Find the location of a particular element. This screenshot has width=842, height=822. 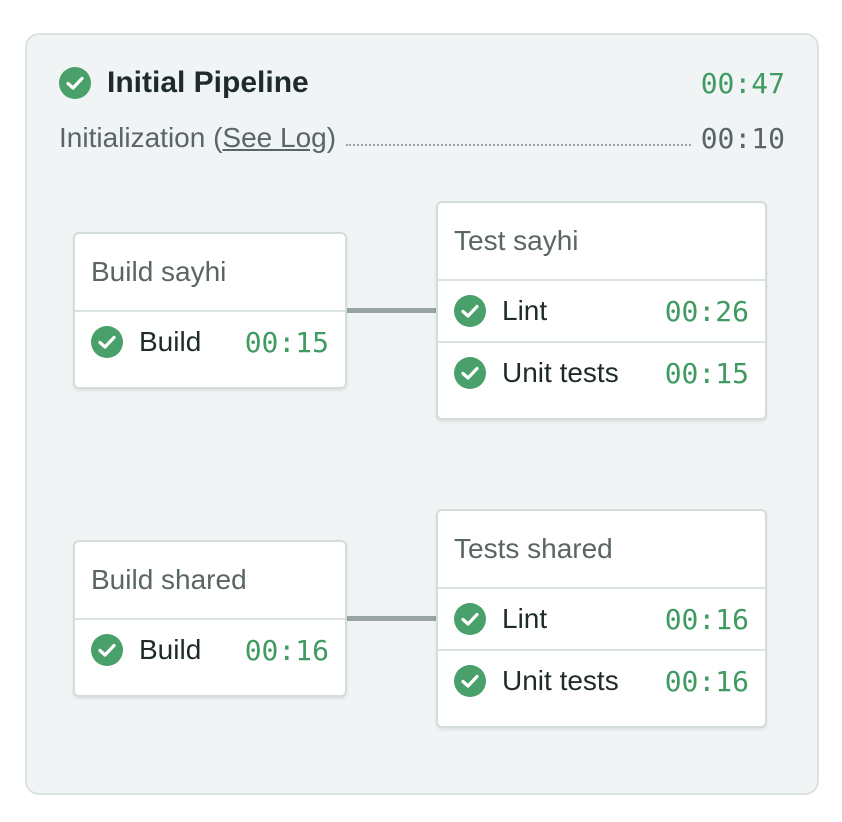

block-card: Build shared Build 00:16 is located at coordinates (210, 618).